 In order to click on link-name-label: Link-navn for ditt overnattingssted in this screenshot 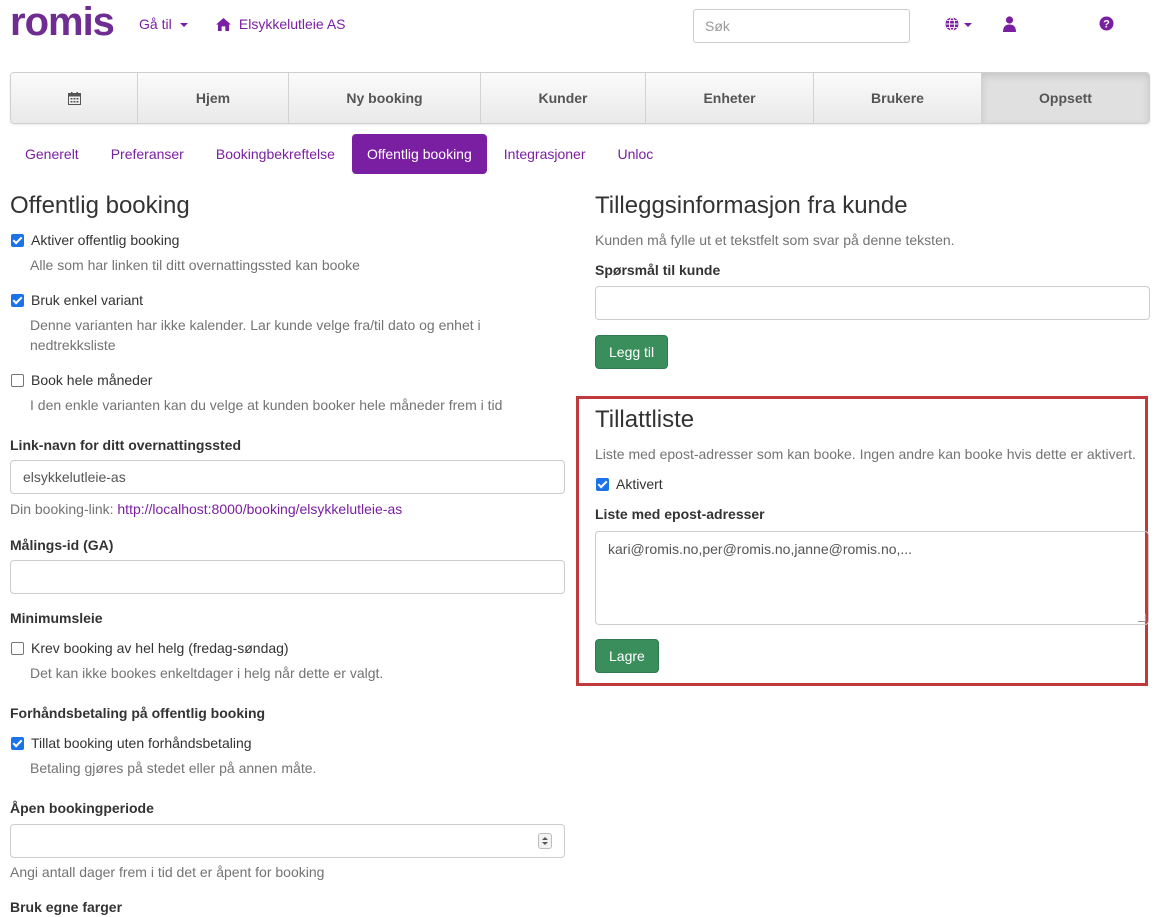, I will do `click(126, 445)`.